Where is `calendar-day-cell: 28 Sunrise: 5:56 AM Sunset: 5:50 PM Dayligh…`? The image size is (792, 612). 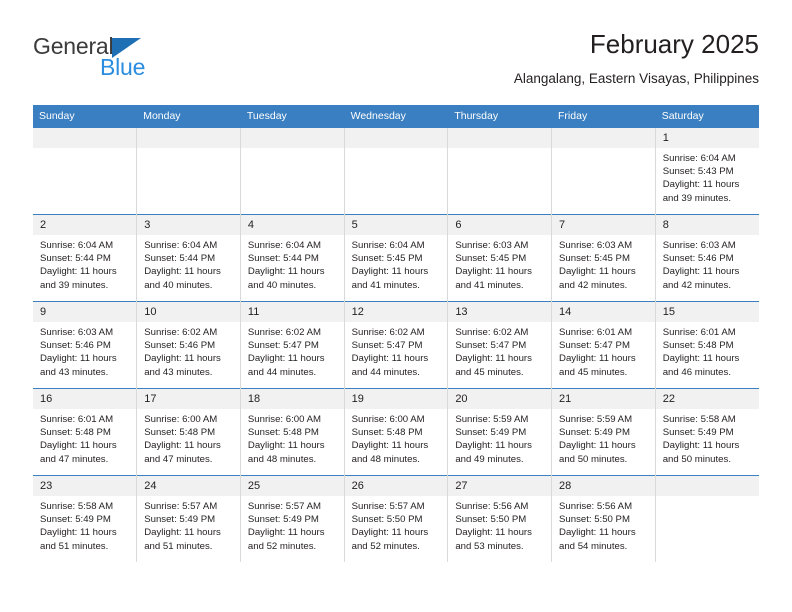
calendar-day-cell: 28 Sunrise: 5:56 AM Sunset: 5:50 PM Dayligh… is located at coordinates (603, 518).